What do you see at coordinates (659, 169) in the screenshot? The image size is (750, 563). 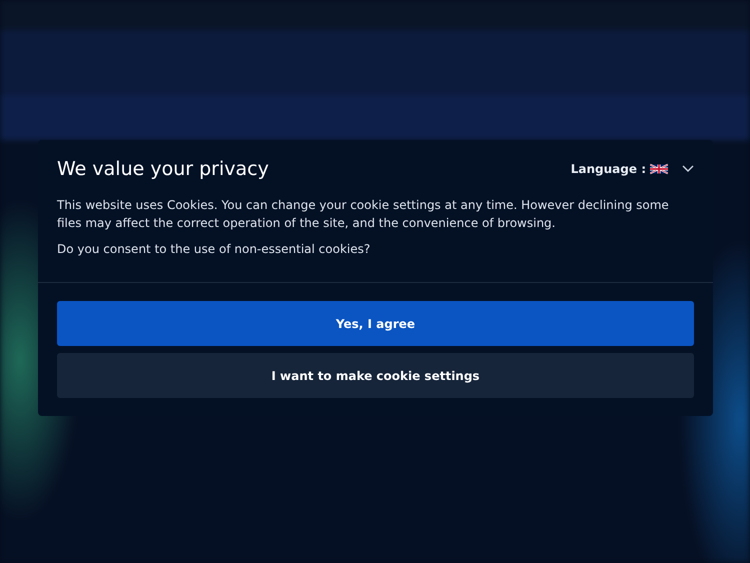 I see `flag-icon` at bounding box center [659, 169].